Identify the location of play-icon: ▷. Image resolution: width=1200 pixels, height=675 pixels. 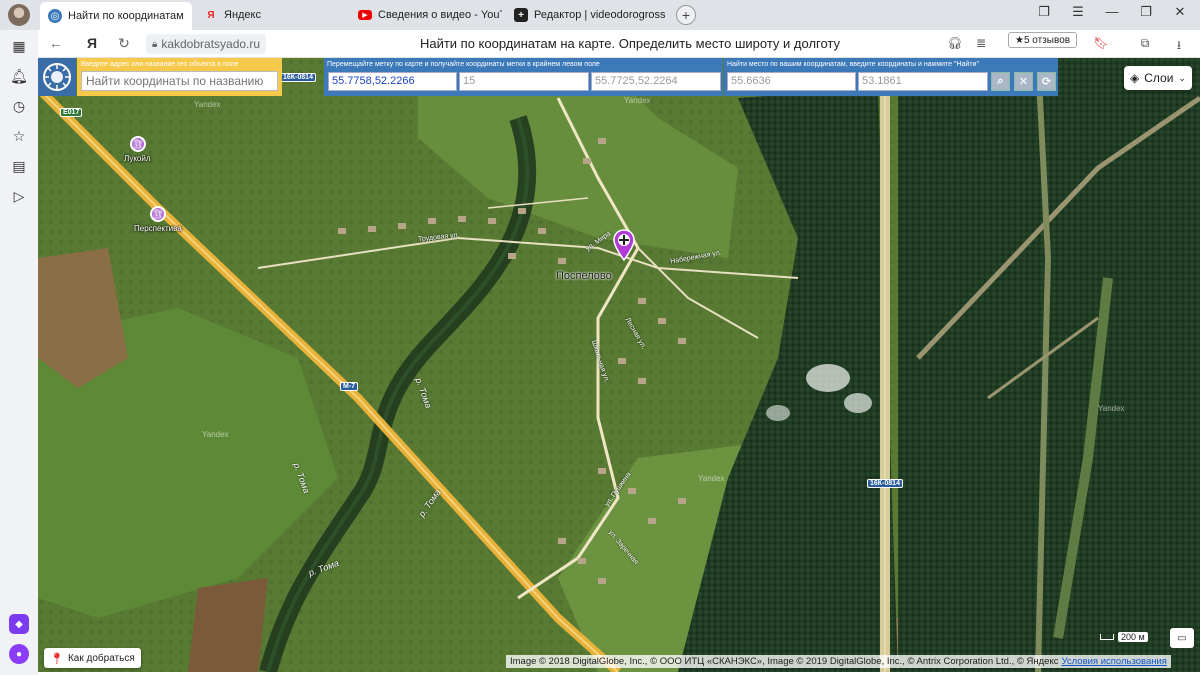
(19, 196).